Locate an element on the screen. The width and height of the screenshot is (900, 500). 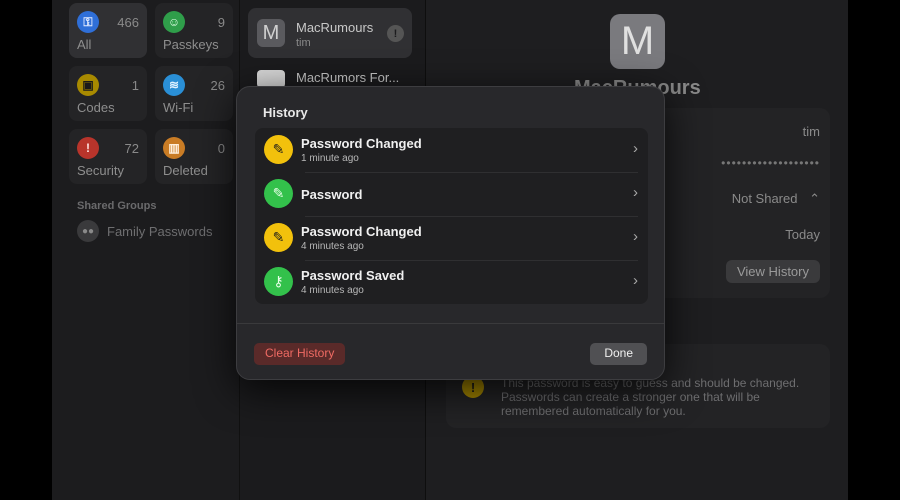
sharing-value: Not Shared is located at coordinates (764, 198).